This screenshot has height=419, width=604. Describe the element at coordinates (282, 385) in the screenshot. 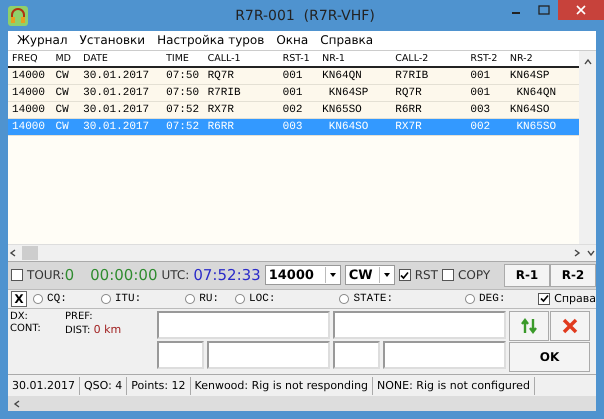

I see `status-segment: Kenwood: Rig is not responding` at that location.